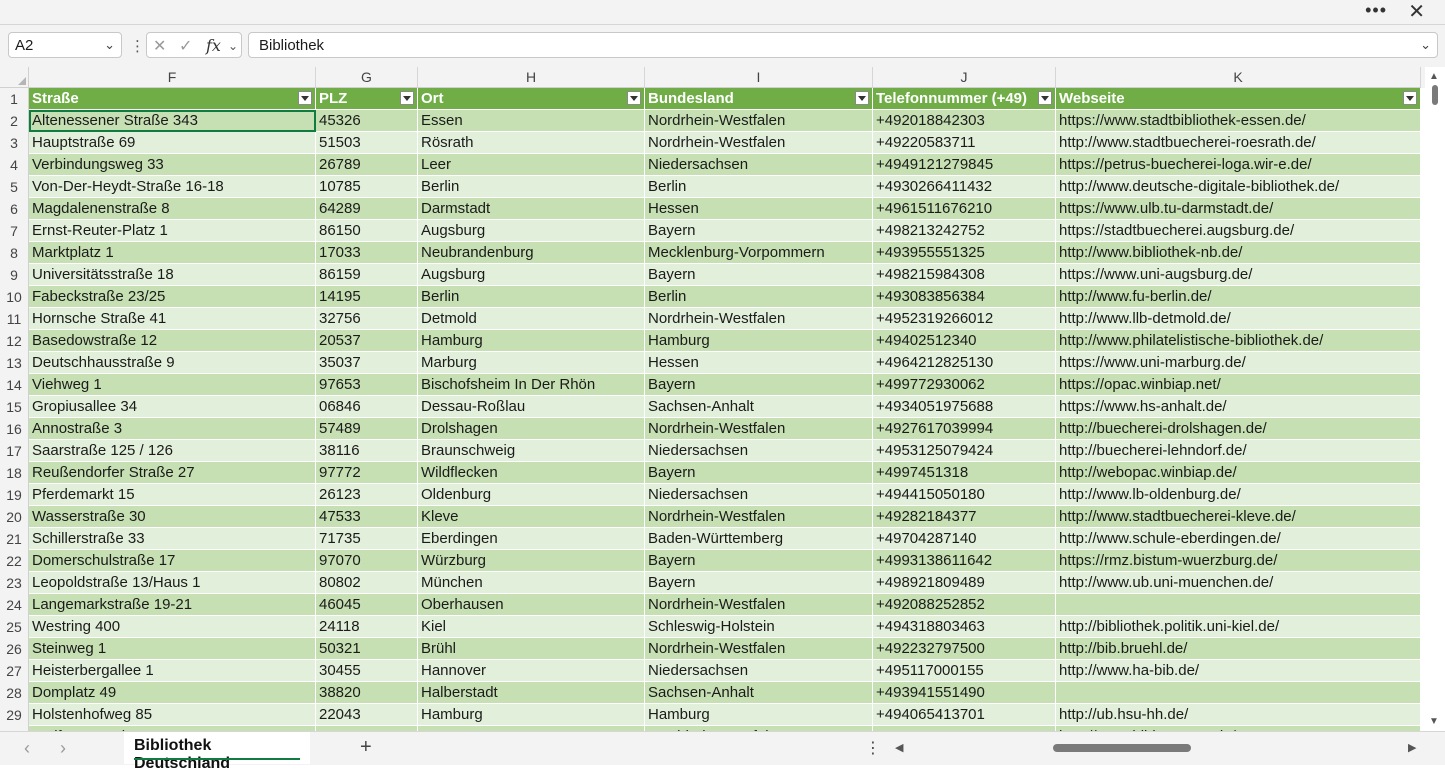  What do you see at coordinates (1238, 165) in the screenshot?
I see `table-cell: https://petrus-buecherei-loga.wir-e.de/` at bounding box center [1238, 165].